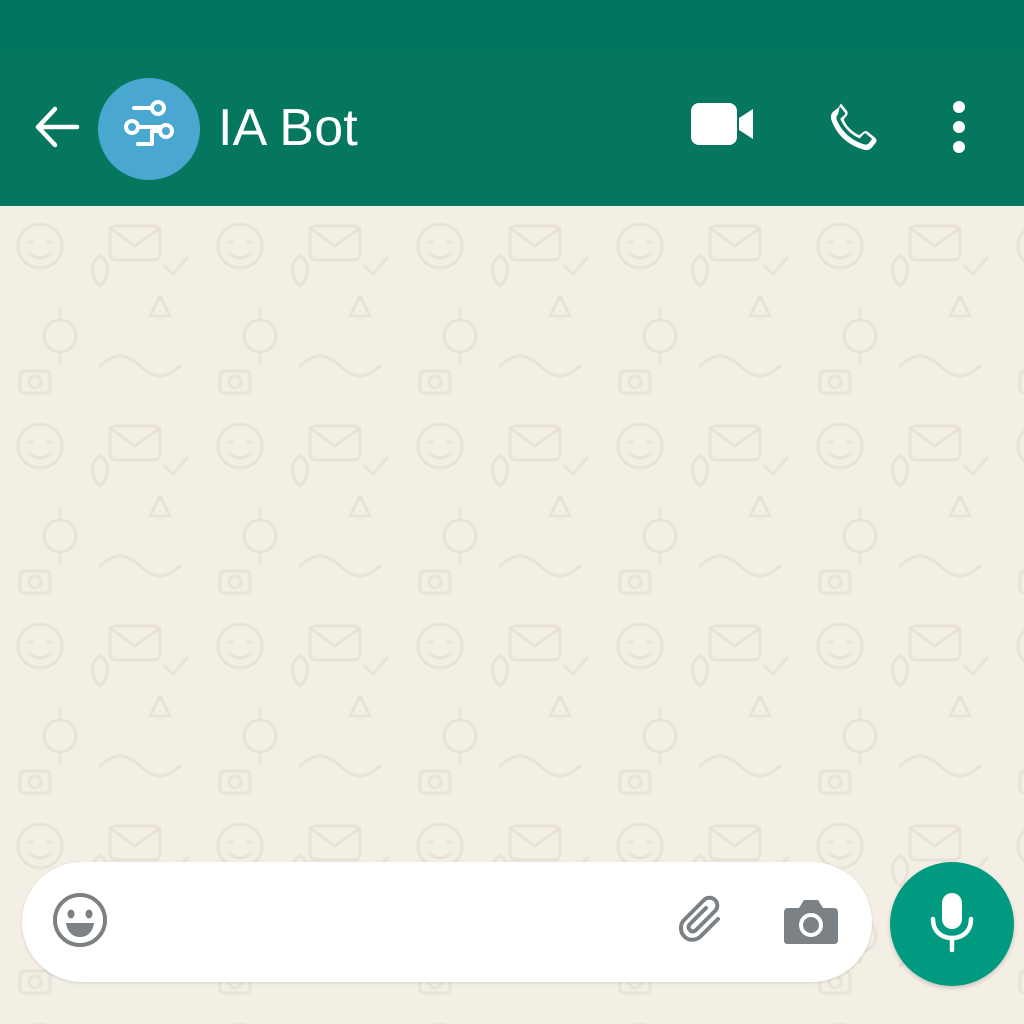  Describe the element at coordinates (512, 27) in the screenshot. I see `status-bar` at that location.